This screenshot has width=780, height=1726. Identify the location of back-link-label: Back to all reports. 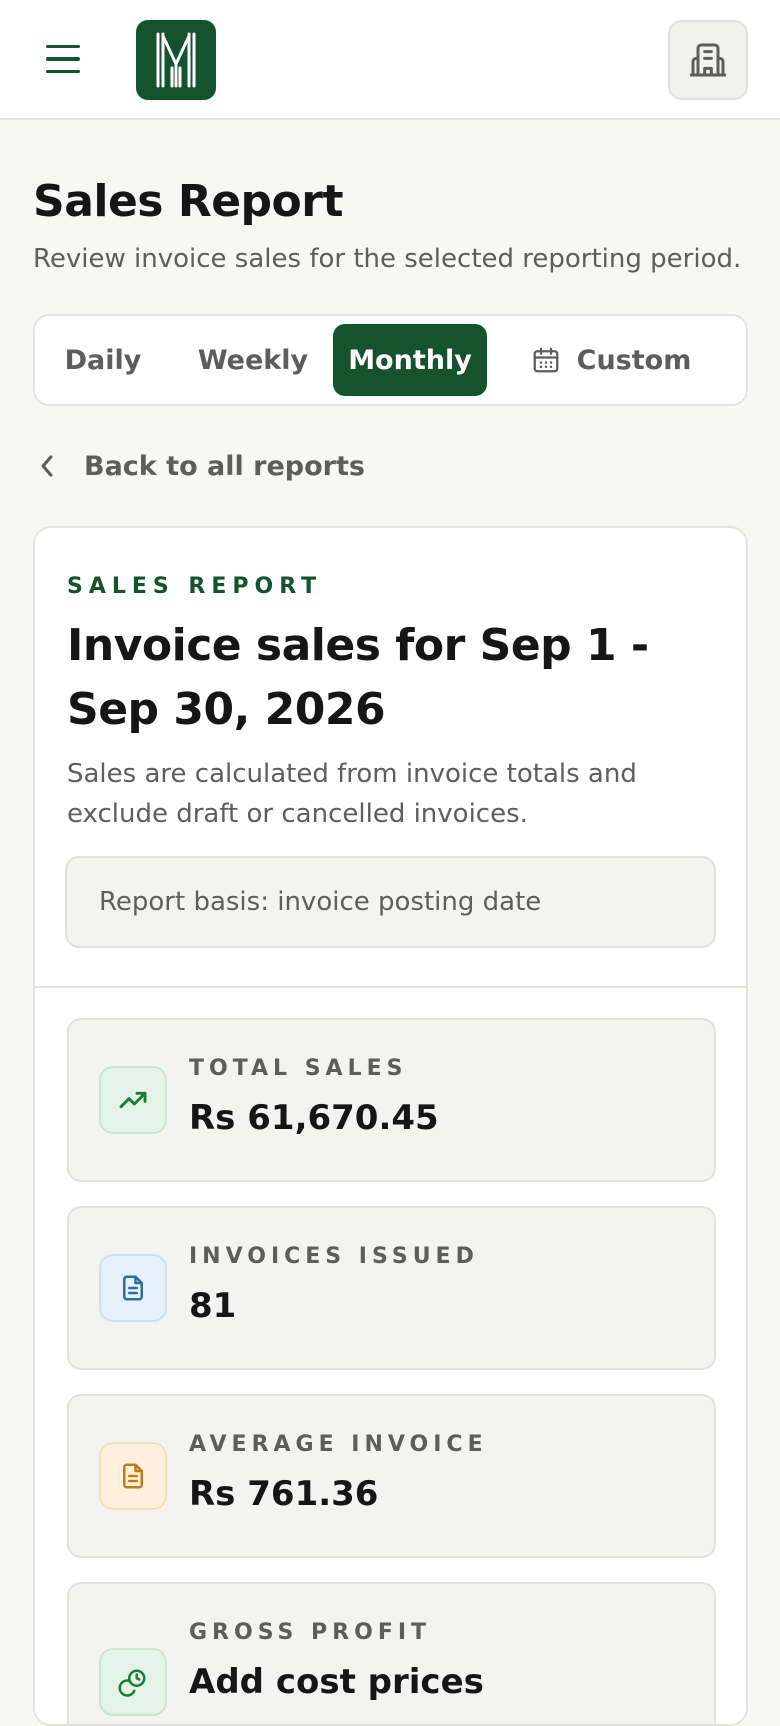
(224, 466).